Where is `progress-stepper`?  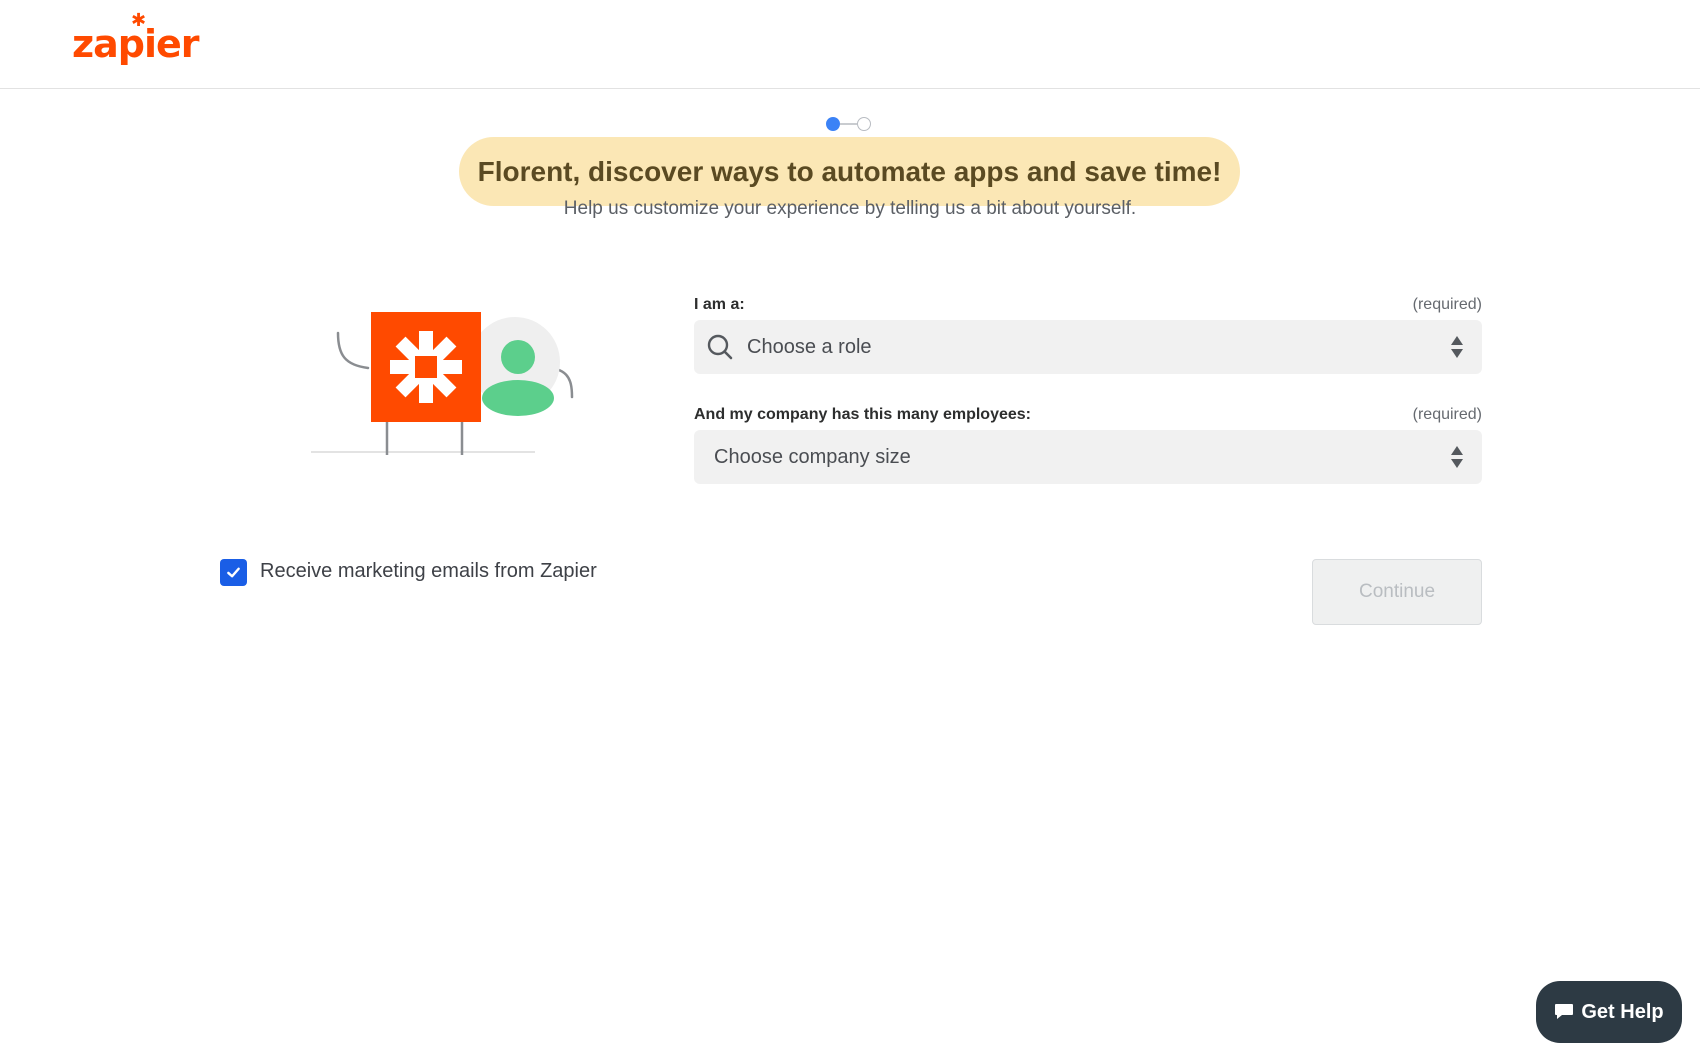
progress-stepper is located at coordinates (850, 124).